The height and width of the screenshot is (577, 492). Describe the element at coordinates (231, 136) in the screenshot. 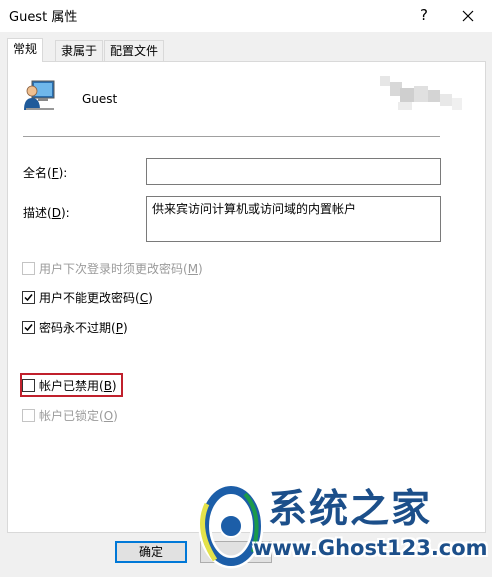

I see `separator` at that location.